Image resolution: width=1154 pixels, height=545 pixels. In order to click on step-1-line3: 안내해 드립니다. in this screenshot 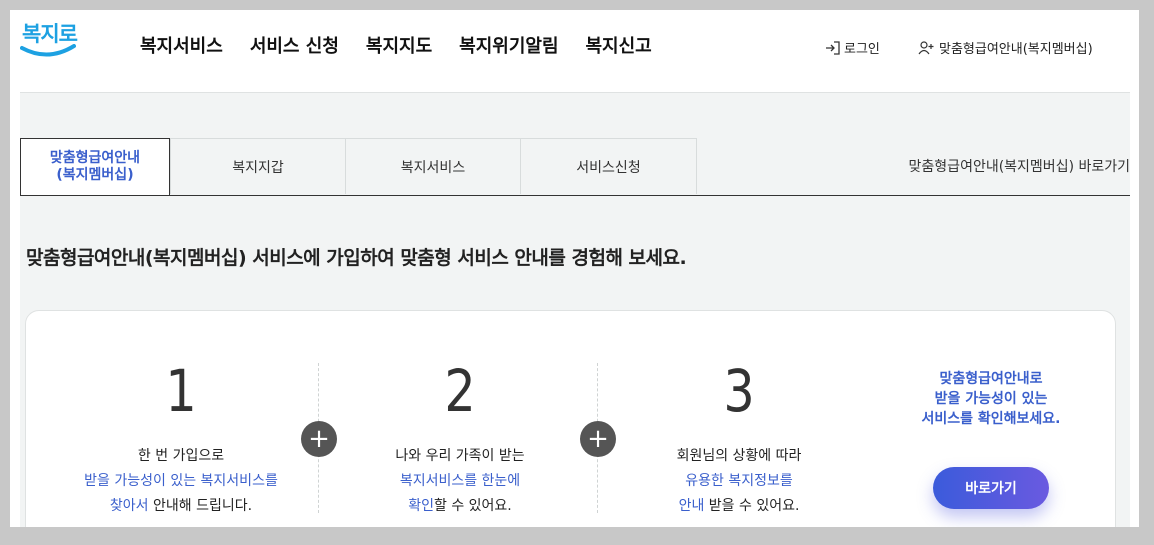, I will do `click(200, 506)`.